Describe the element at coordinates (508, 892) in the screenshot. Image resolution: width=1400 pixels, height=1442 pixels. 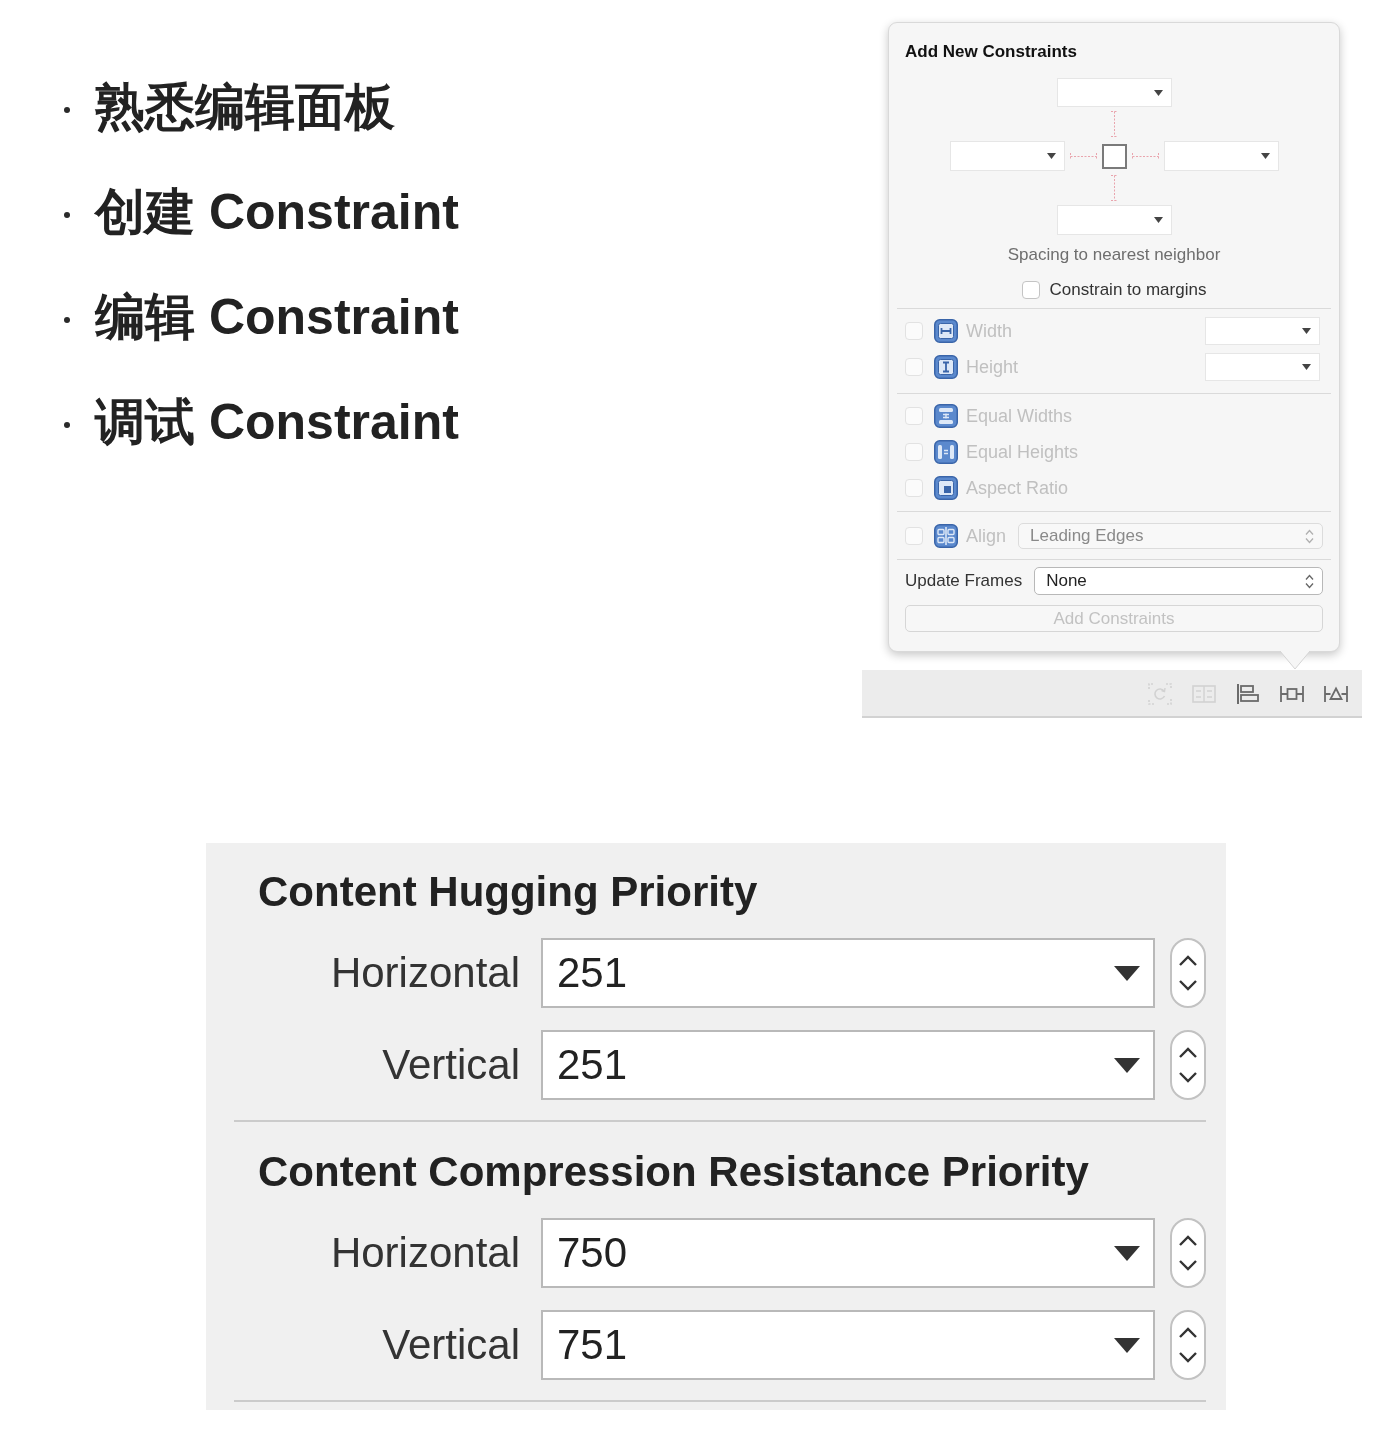
I see `section-title: Content Hugging Priority` at that location.